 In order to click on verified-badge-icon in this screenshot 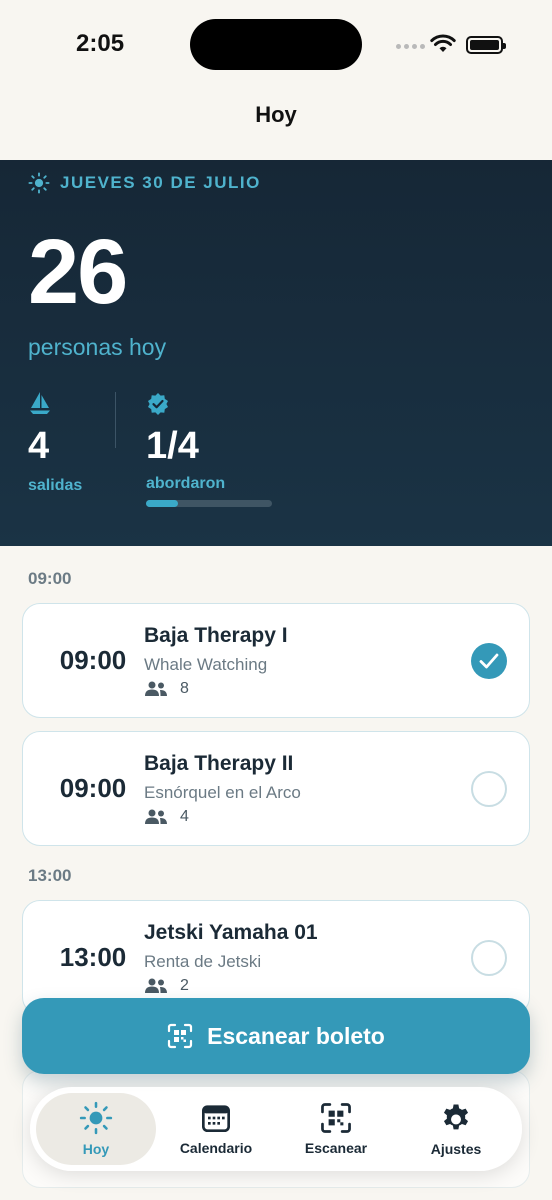, I will do `click(158, 404)`.